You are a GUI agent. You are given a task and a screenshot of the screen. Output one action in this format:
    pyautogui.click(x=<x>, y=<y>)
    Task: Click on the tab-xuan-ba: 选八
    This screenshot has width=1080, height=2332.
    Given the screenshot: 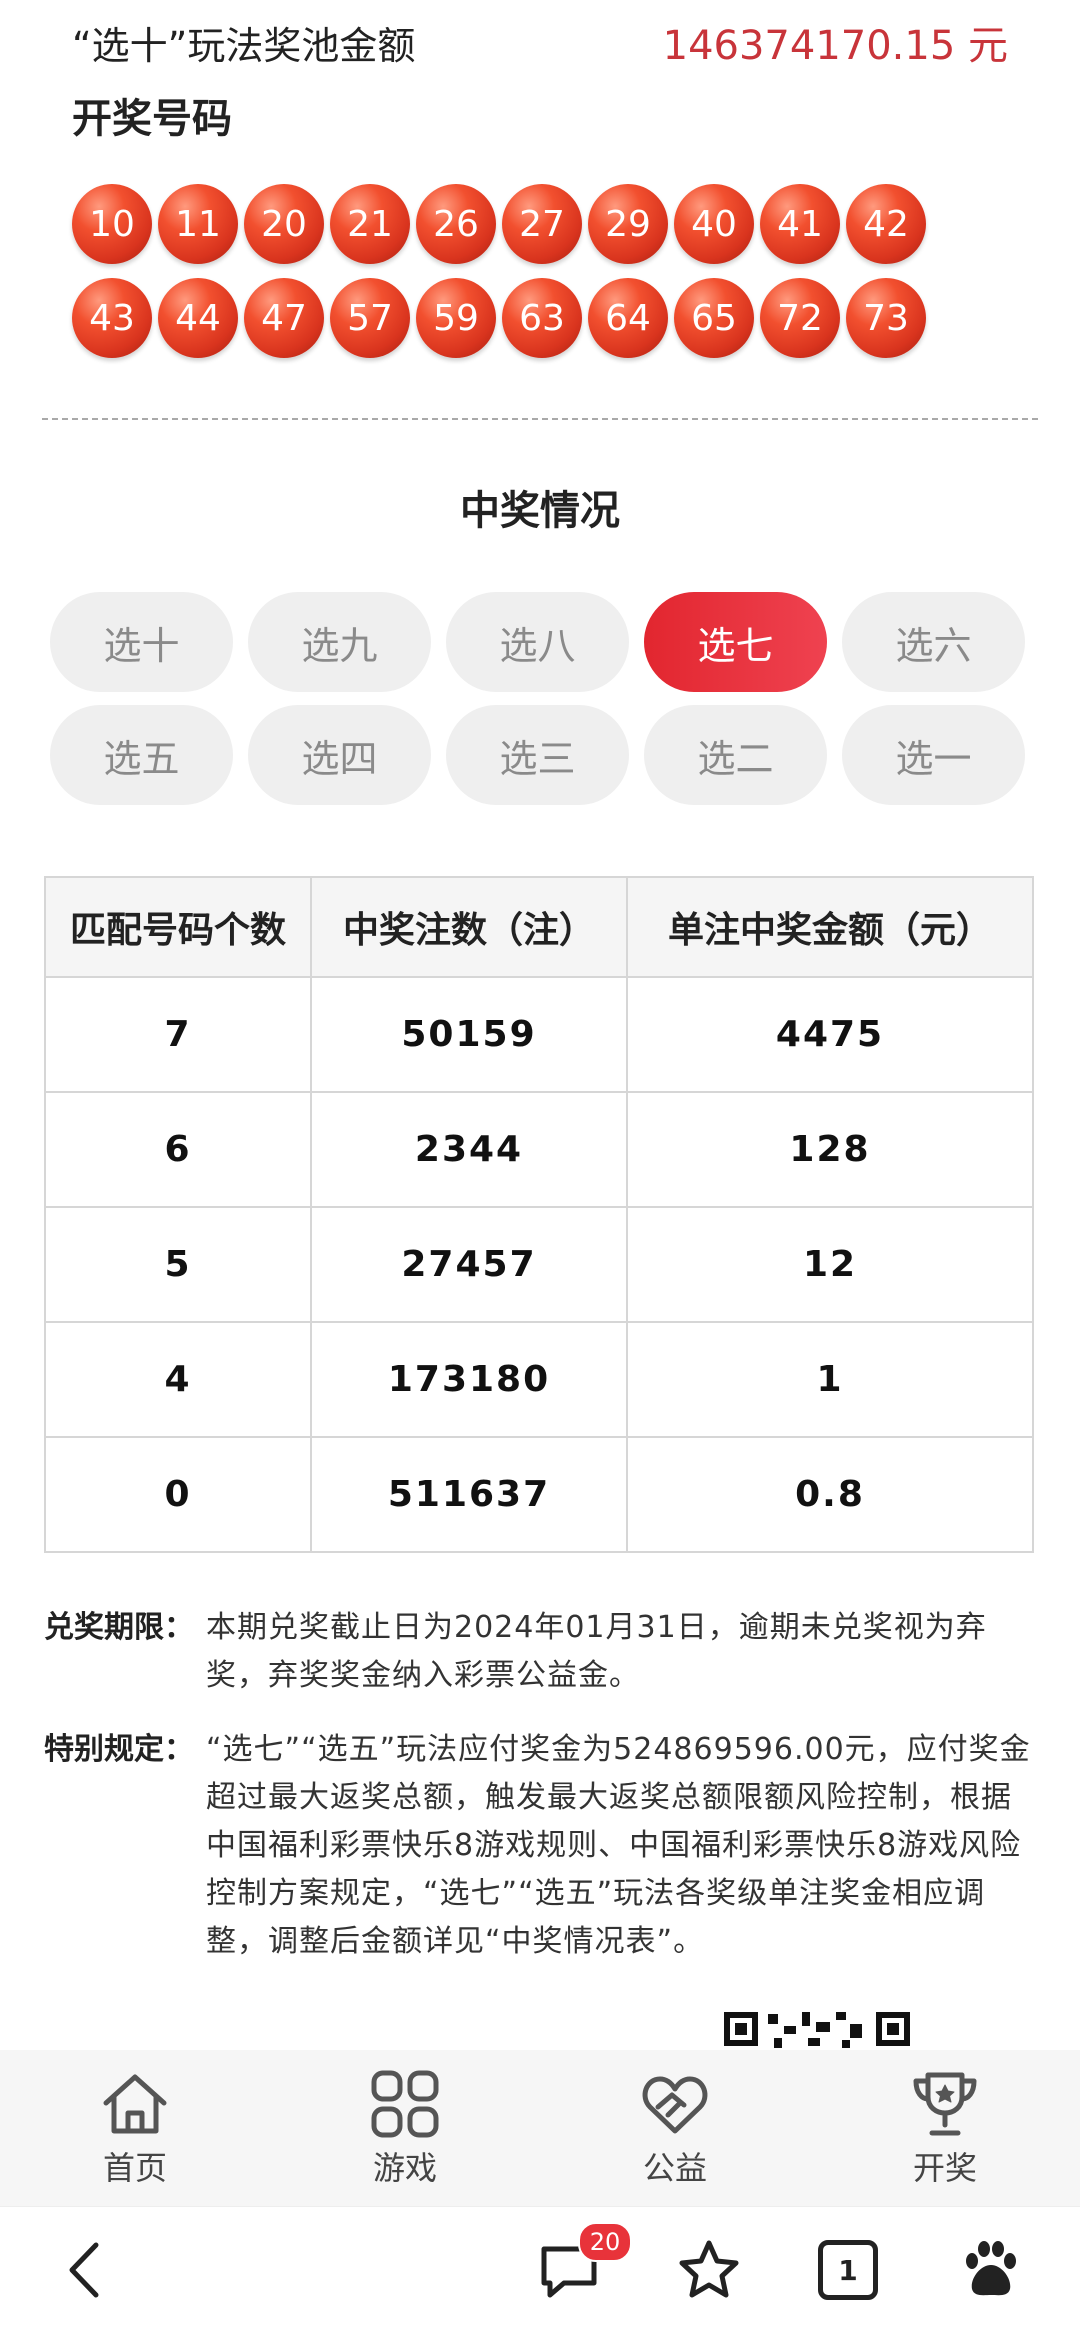 What is the action you would take?
    pyautogui.click(x=537, y=642)
    